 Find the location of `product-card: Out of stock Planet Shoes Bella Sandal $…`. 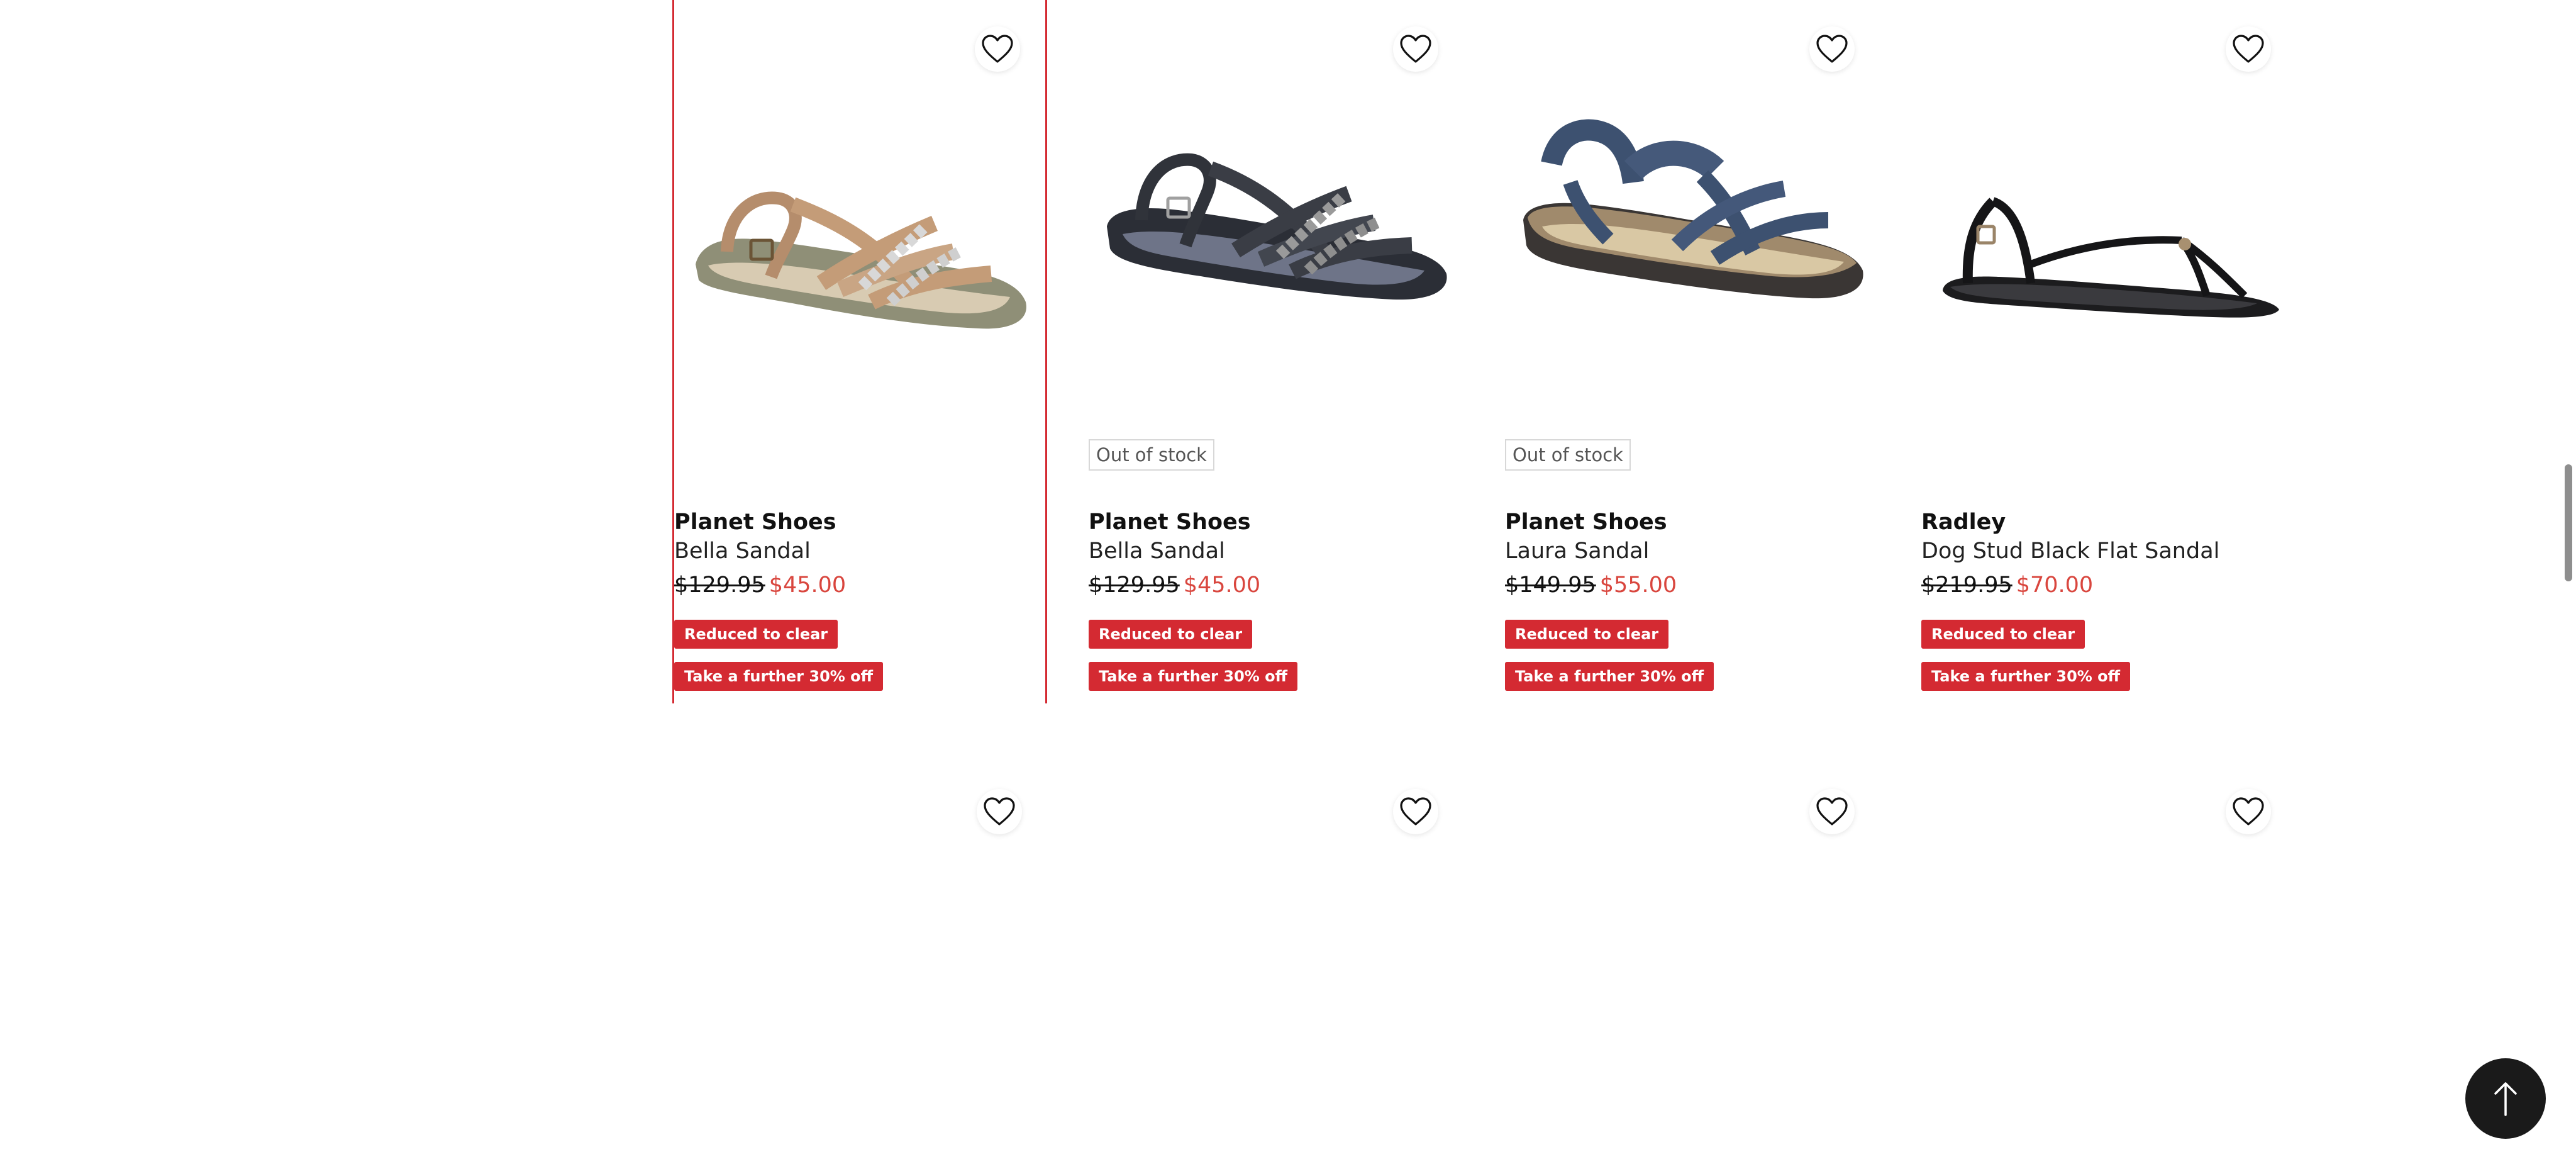

product-card: Out of stock Planet Shoes Bella Sandal $… is located at coordinates (1276, 352).